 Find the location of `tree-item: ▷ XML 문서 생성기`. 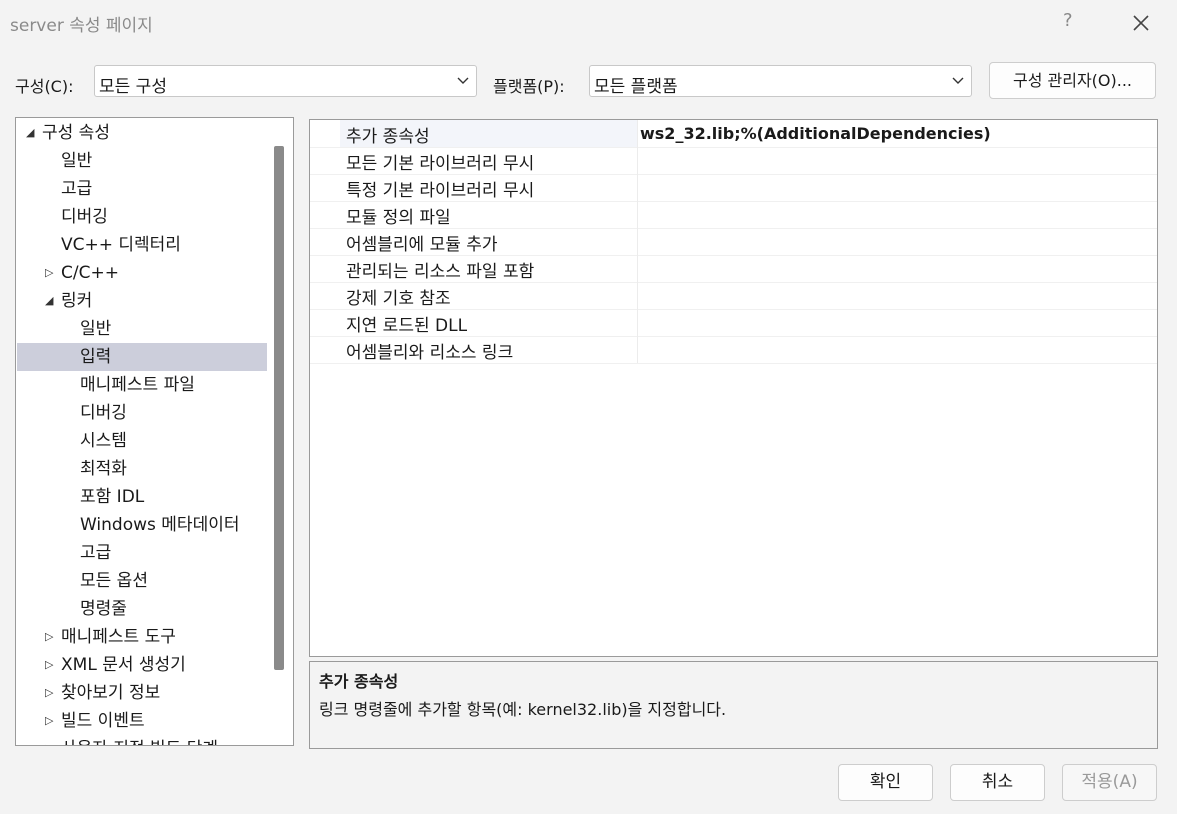

tree-item: ▷ XML 문서 생성기 is located at coordinates (142, 665).